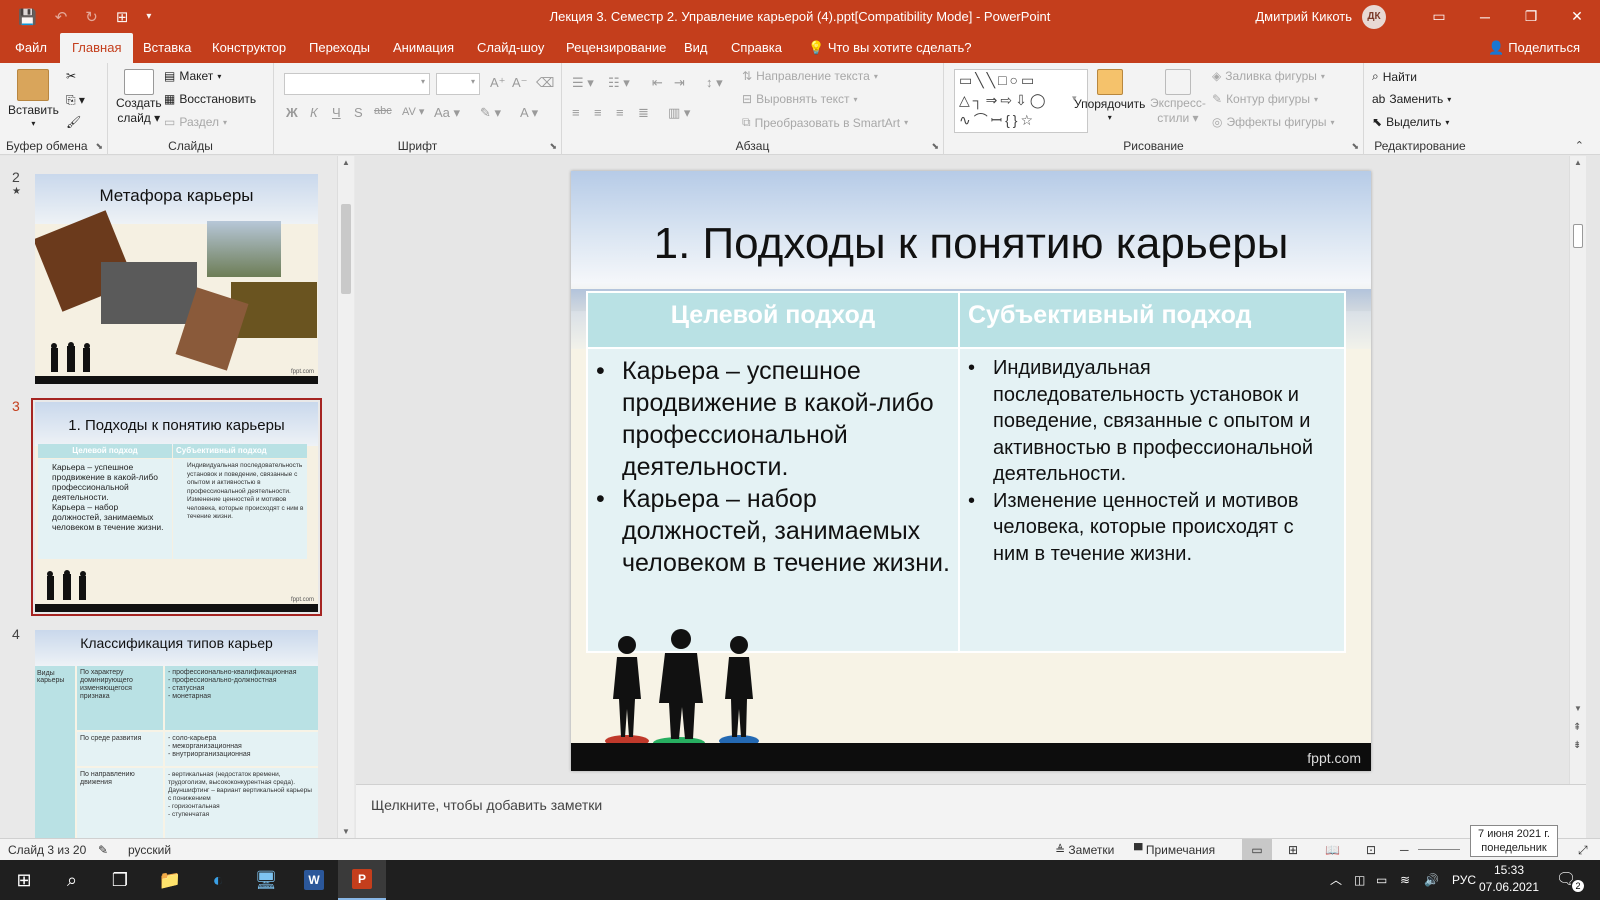 The height and width of the screenshot is (900, 1600). What do you see at coordinates (345, 497) in the screenshot?
I see `thumbnails-scrollbar: ▲ ▼` at bounding box center [345, 497].